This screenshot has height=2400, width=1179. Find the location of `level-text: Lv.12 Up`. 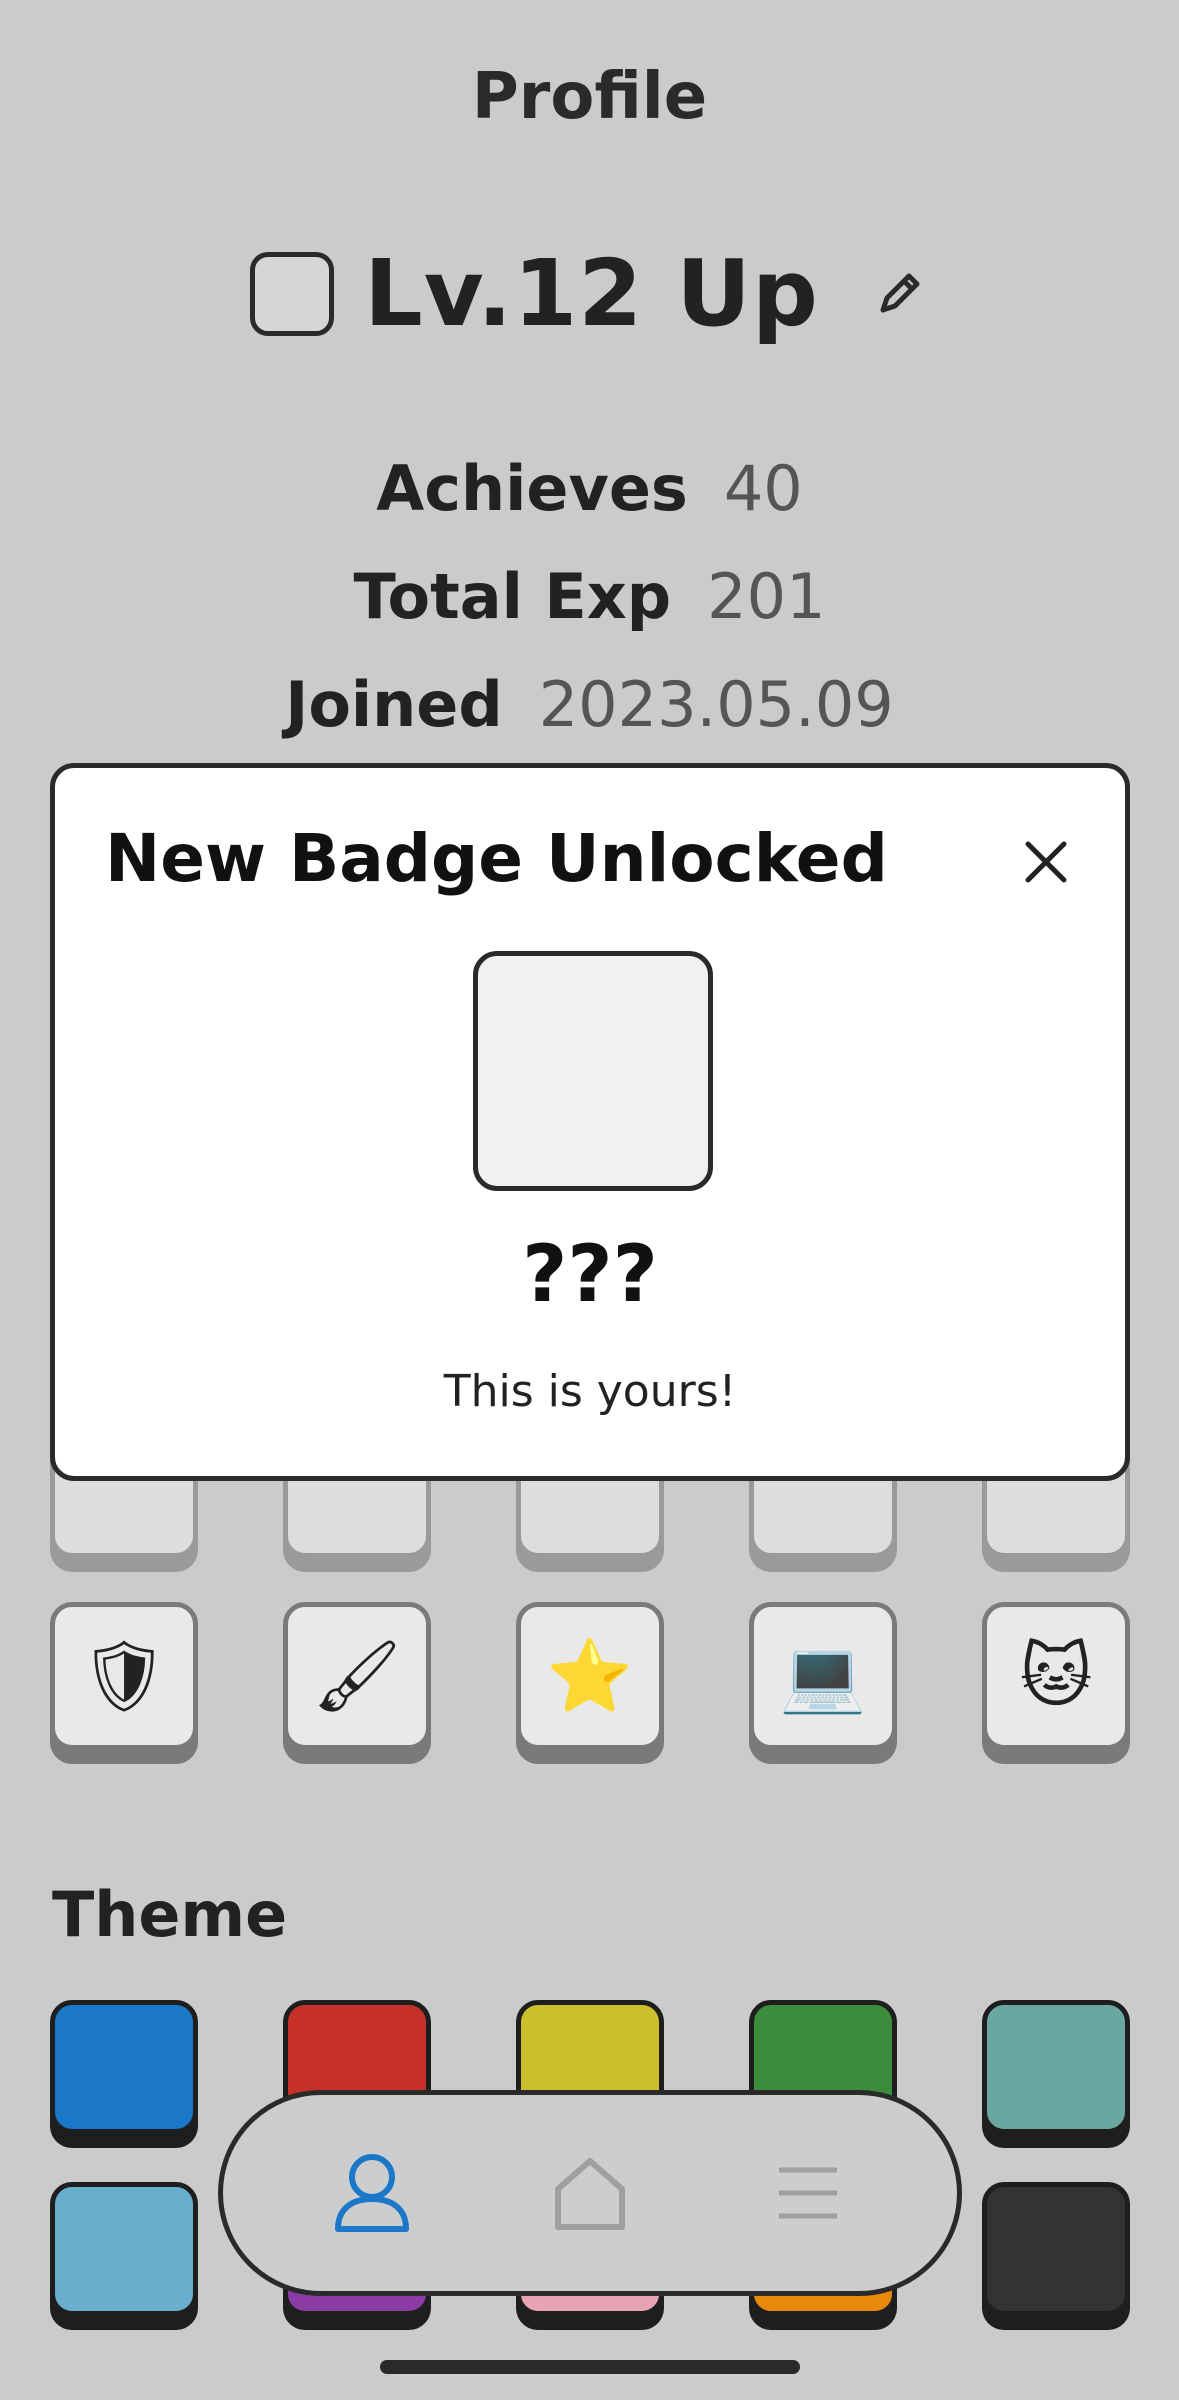

level-text: Lv.12 Up is located at coordinates (591, 293).